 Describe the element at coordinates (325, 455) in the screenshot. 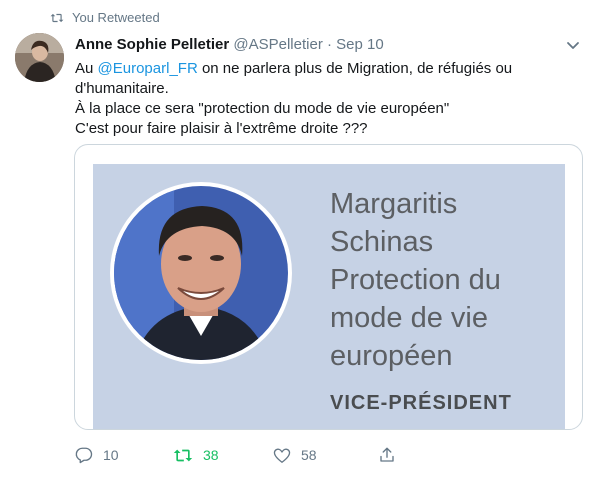

I see `like-button: 58` at that location.